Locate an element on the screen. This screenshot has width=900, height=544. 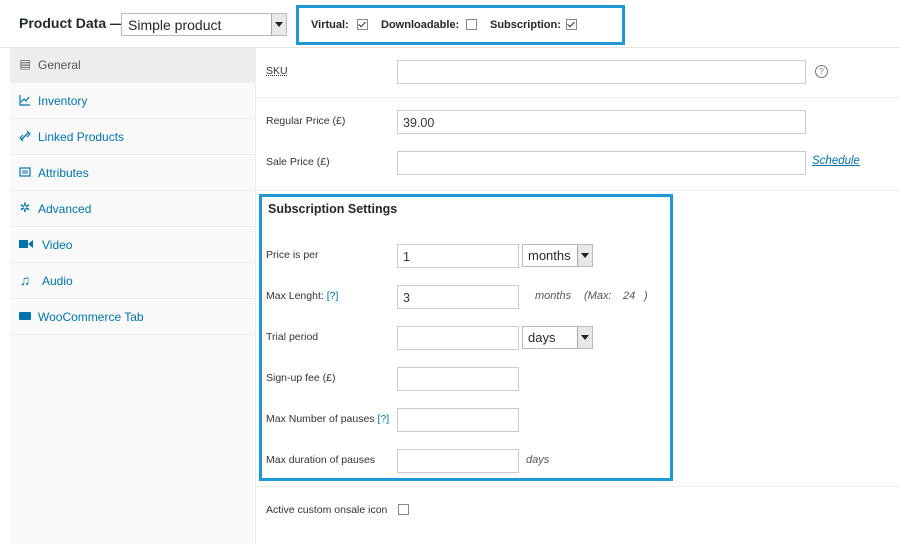
subscription-checkbox is located at coordinates (571, 24).